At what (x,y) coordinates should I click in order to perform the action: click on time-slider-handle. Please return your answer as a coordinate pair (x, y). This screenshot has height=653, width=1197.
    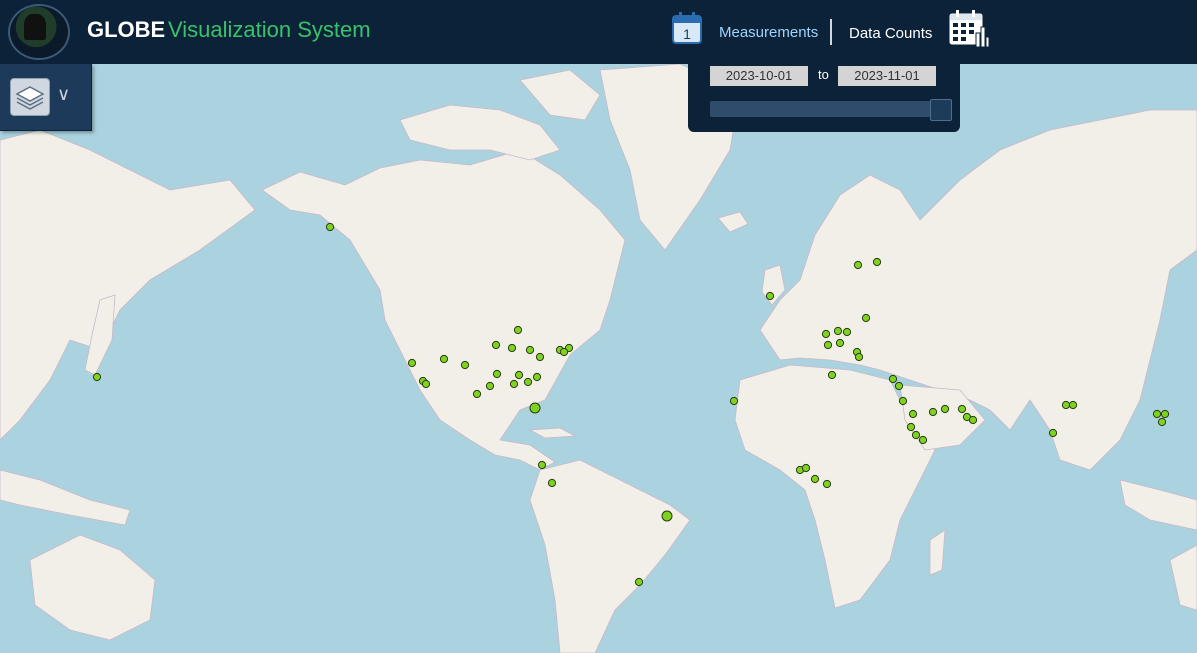
    Looking at the image, I should click on (941, 110).